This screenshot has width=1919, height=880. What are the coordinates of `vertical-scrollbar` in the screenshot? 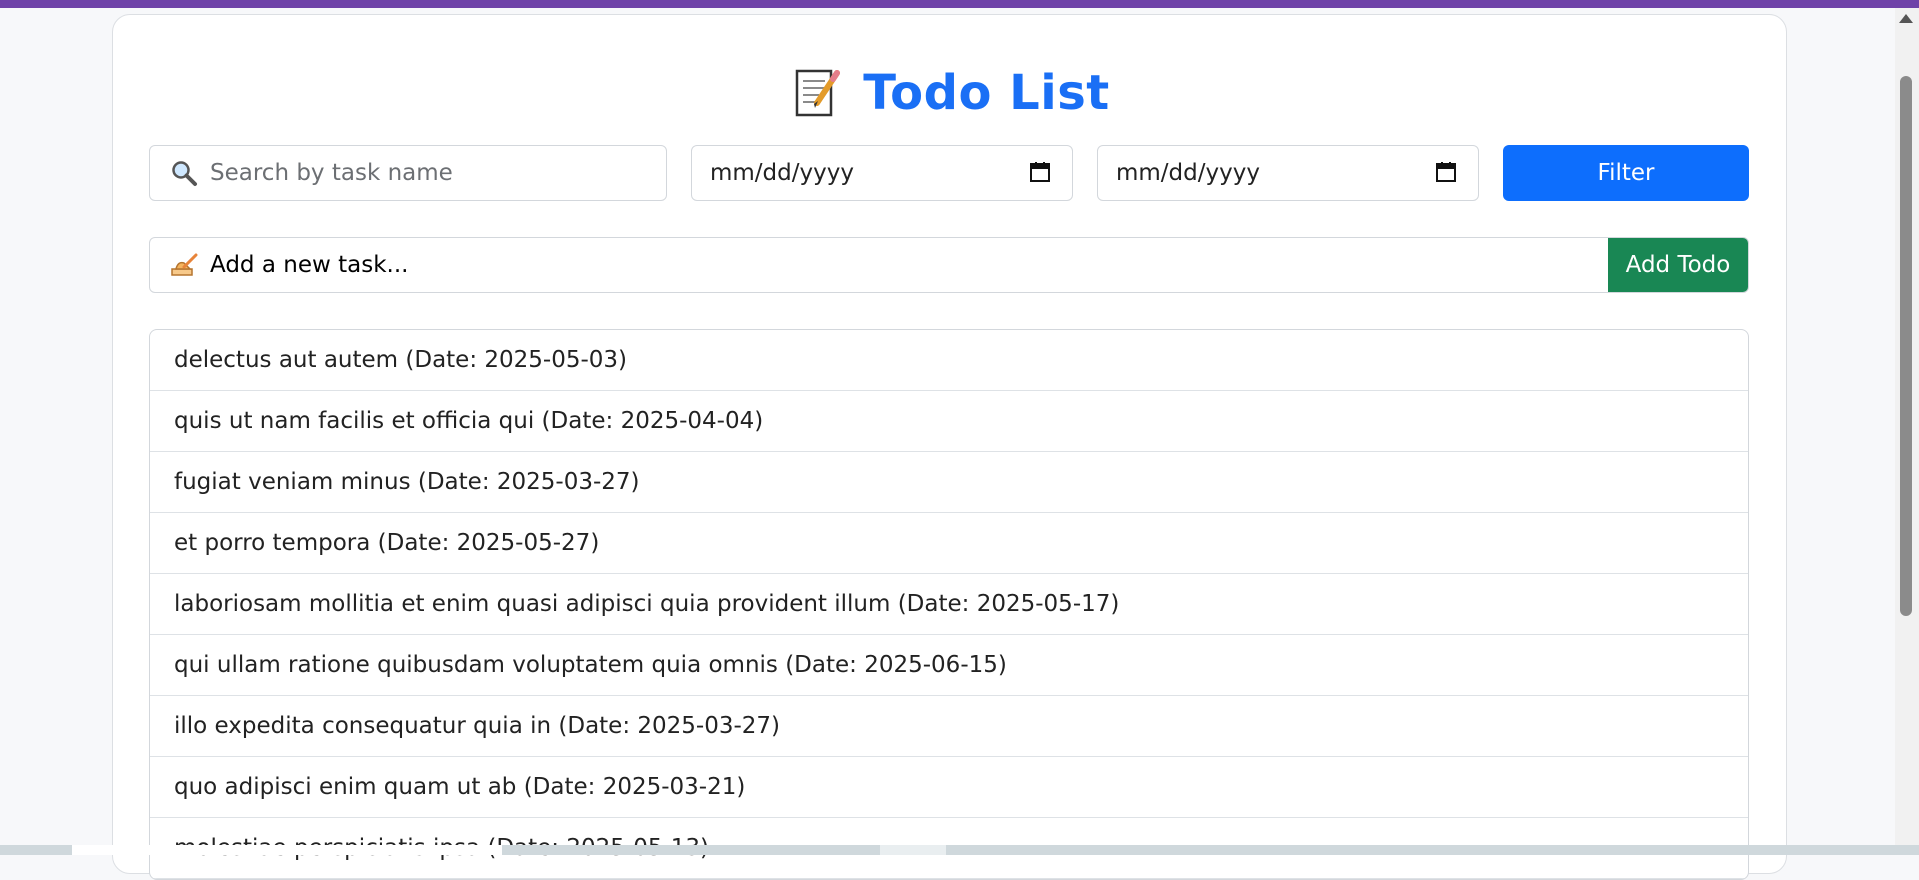 It's located at (1907, 427).